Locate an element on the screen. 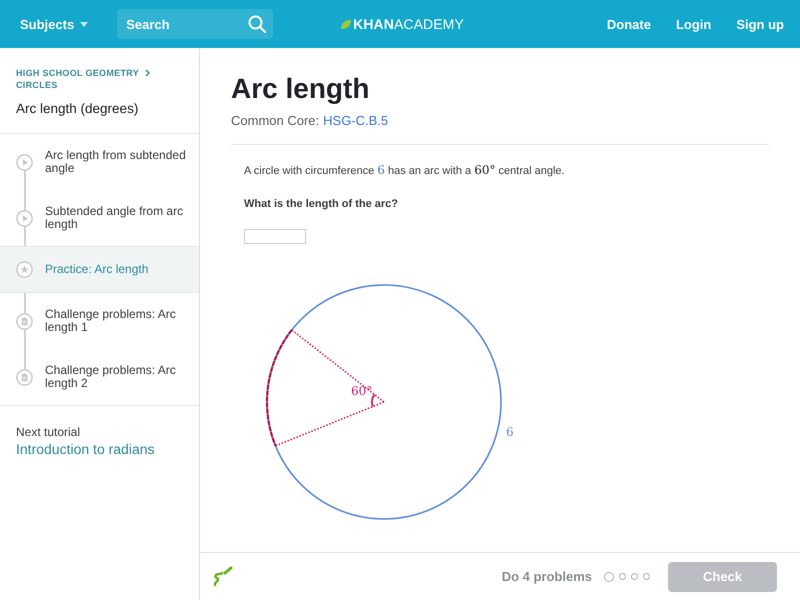  angle-label: 60° is located at coordinates (361, 391).